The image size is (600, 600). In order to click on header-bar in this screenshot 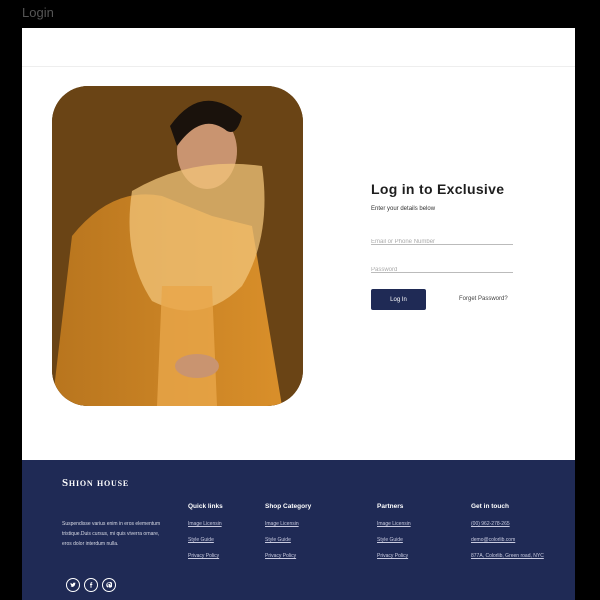, I will do `click(298, 47)`.